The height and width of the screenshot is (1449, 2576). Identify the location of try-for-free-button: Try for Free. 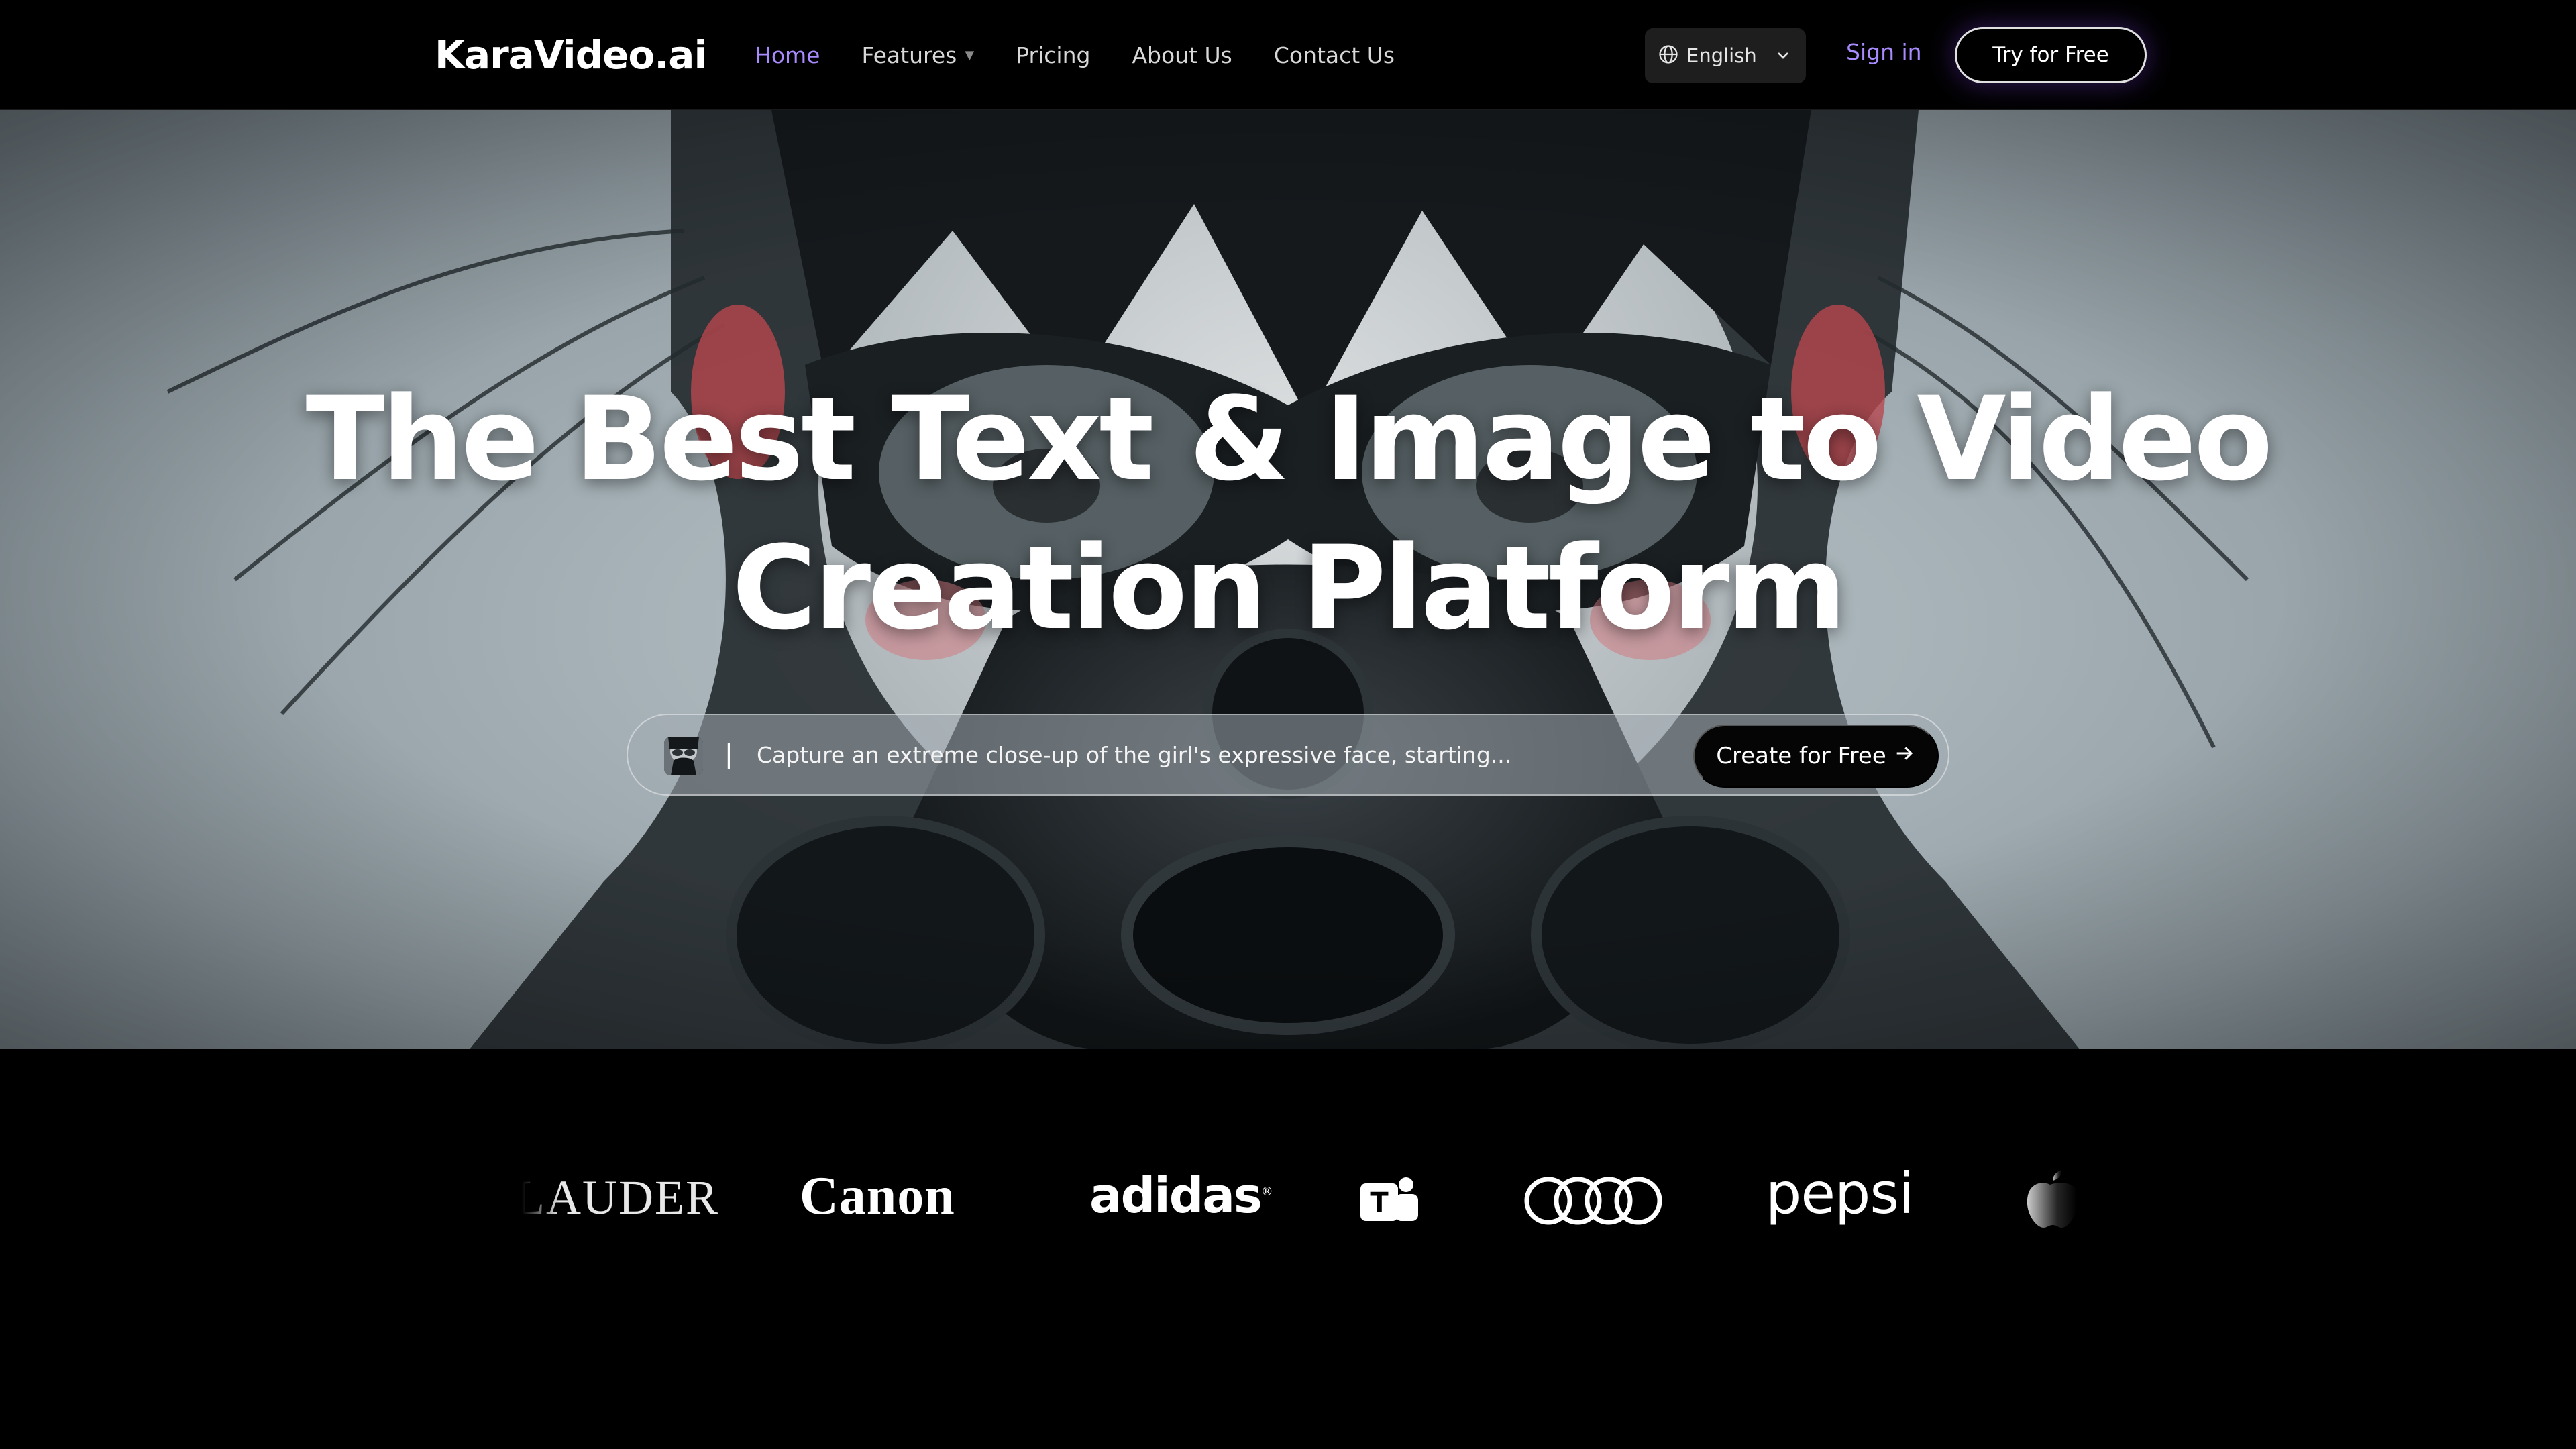
(2051, 55).